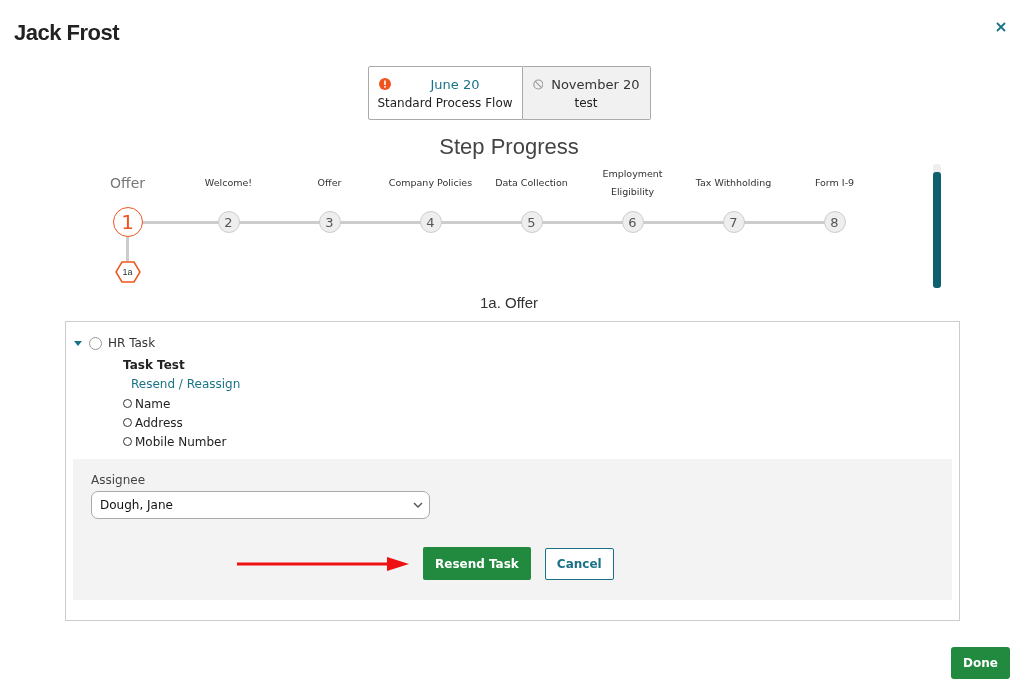 The image size is (1018, 687). I want to click on step-circle: 6, so click(632, 222).